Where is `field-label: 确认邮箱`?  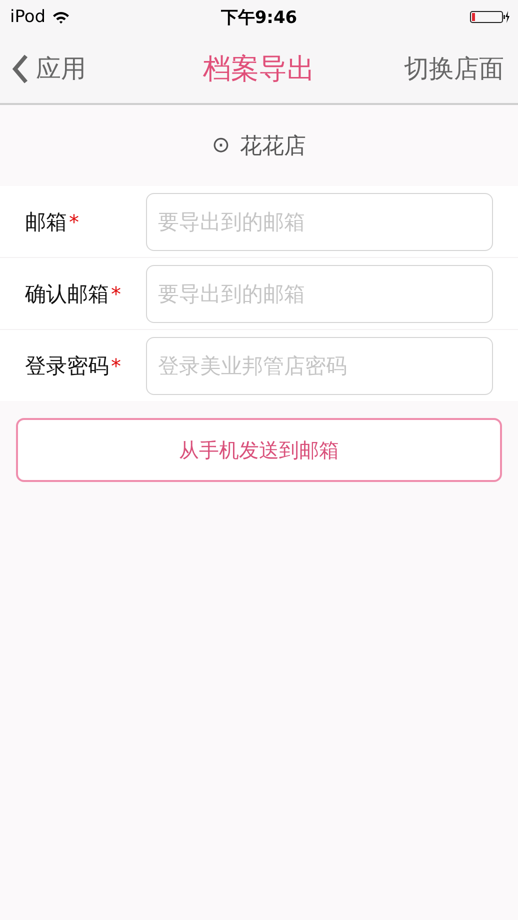
field-label: 确认邮箱 is located at coordinates (67, 294).